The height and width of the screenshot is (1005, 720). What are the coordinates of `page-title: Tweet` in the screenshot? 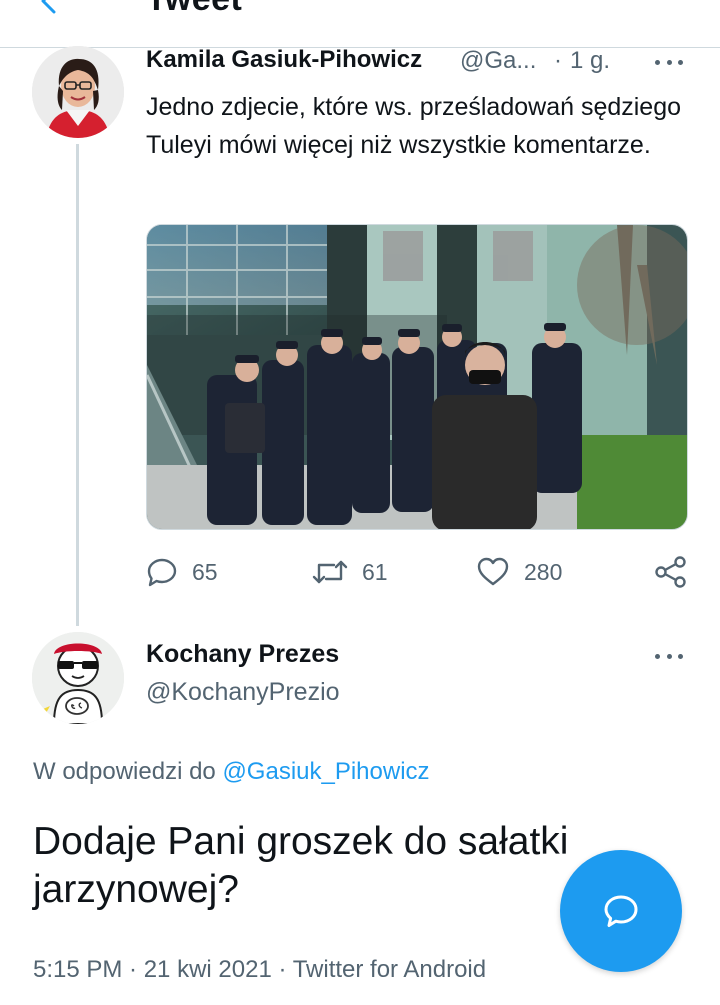 It's located at (194, 9).